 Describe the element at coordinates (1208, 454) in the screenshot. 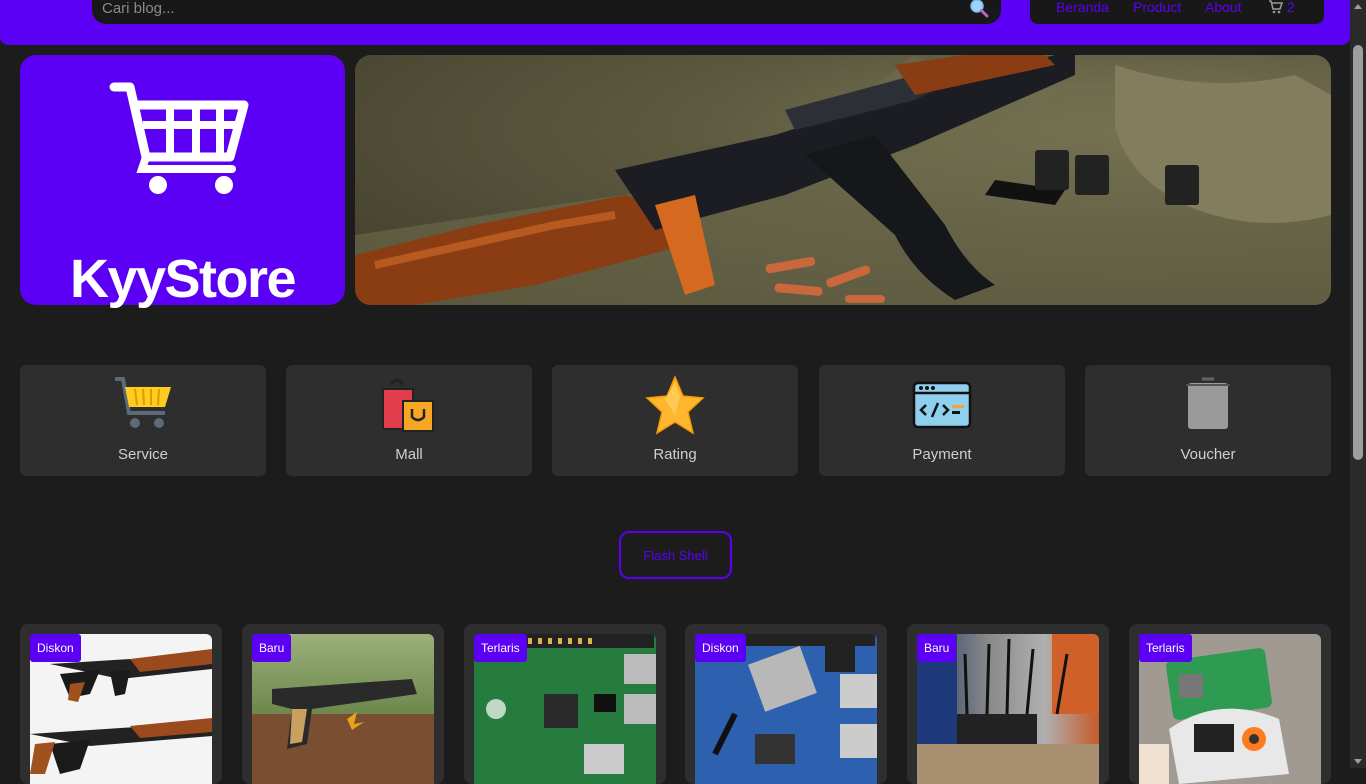

I see `category-label: Voucher` at that location.